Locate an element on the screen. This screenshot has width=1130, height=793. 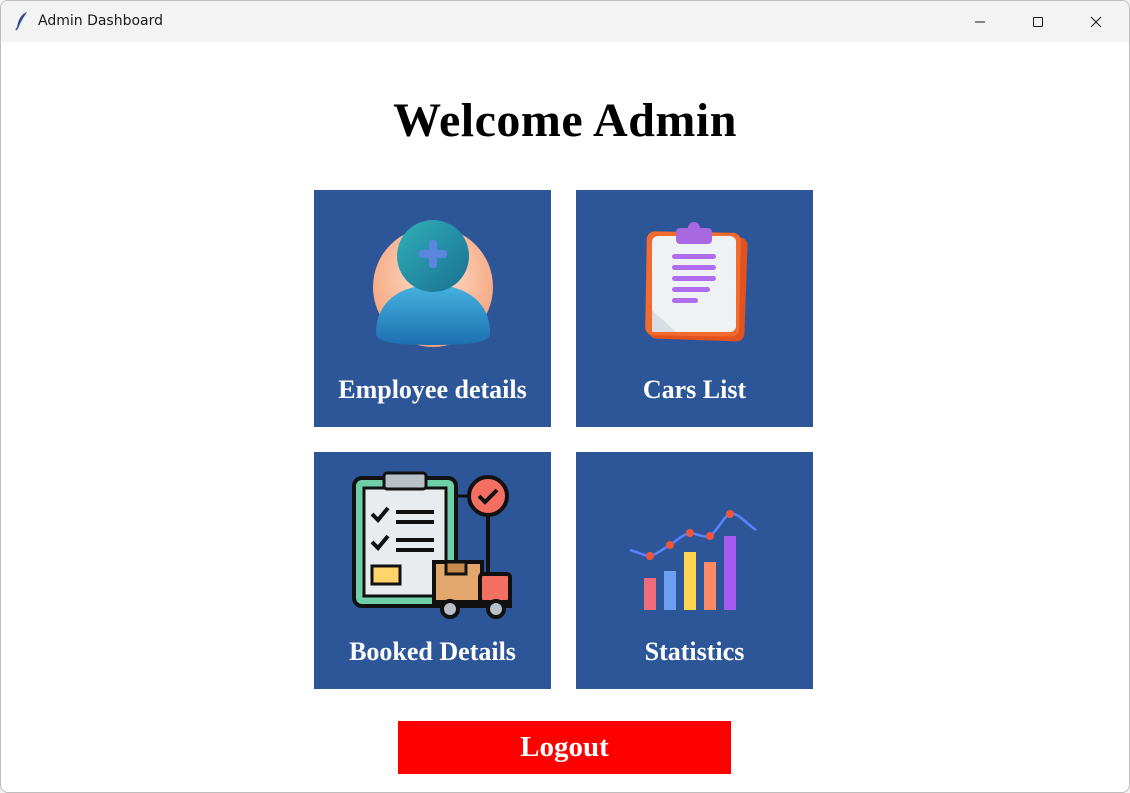
tile-label: Employee details is located at coordinates (432, 389).